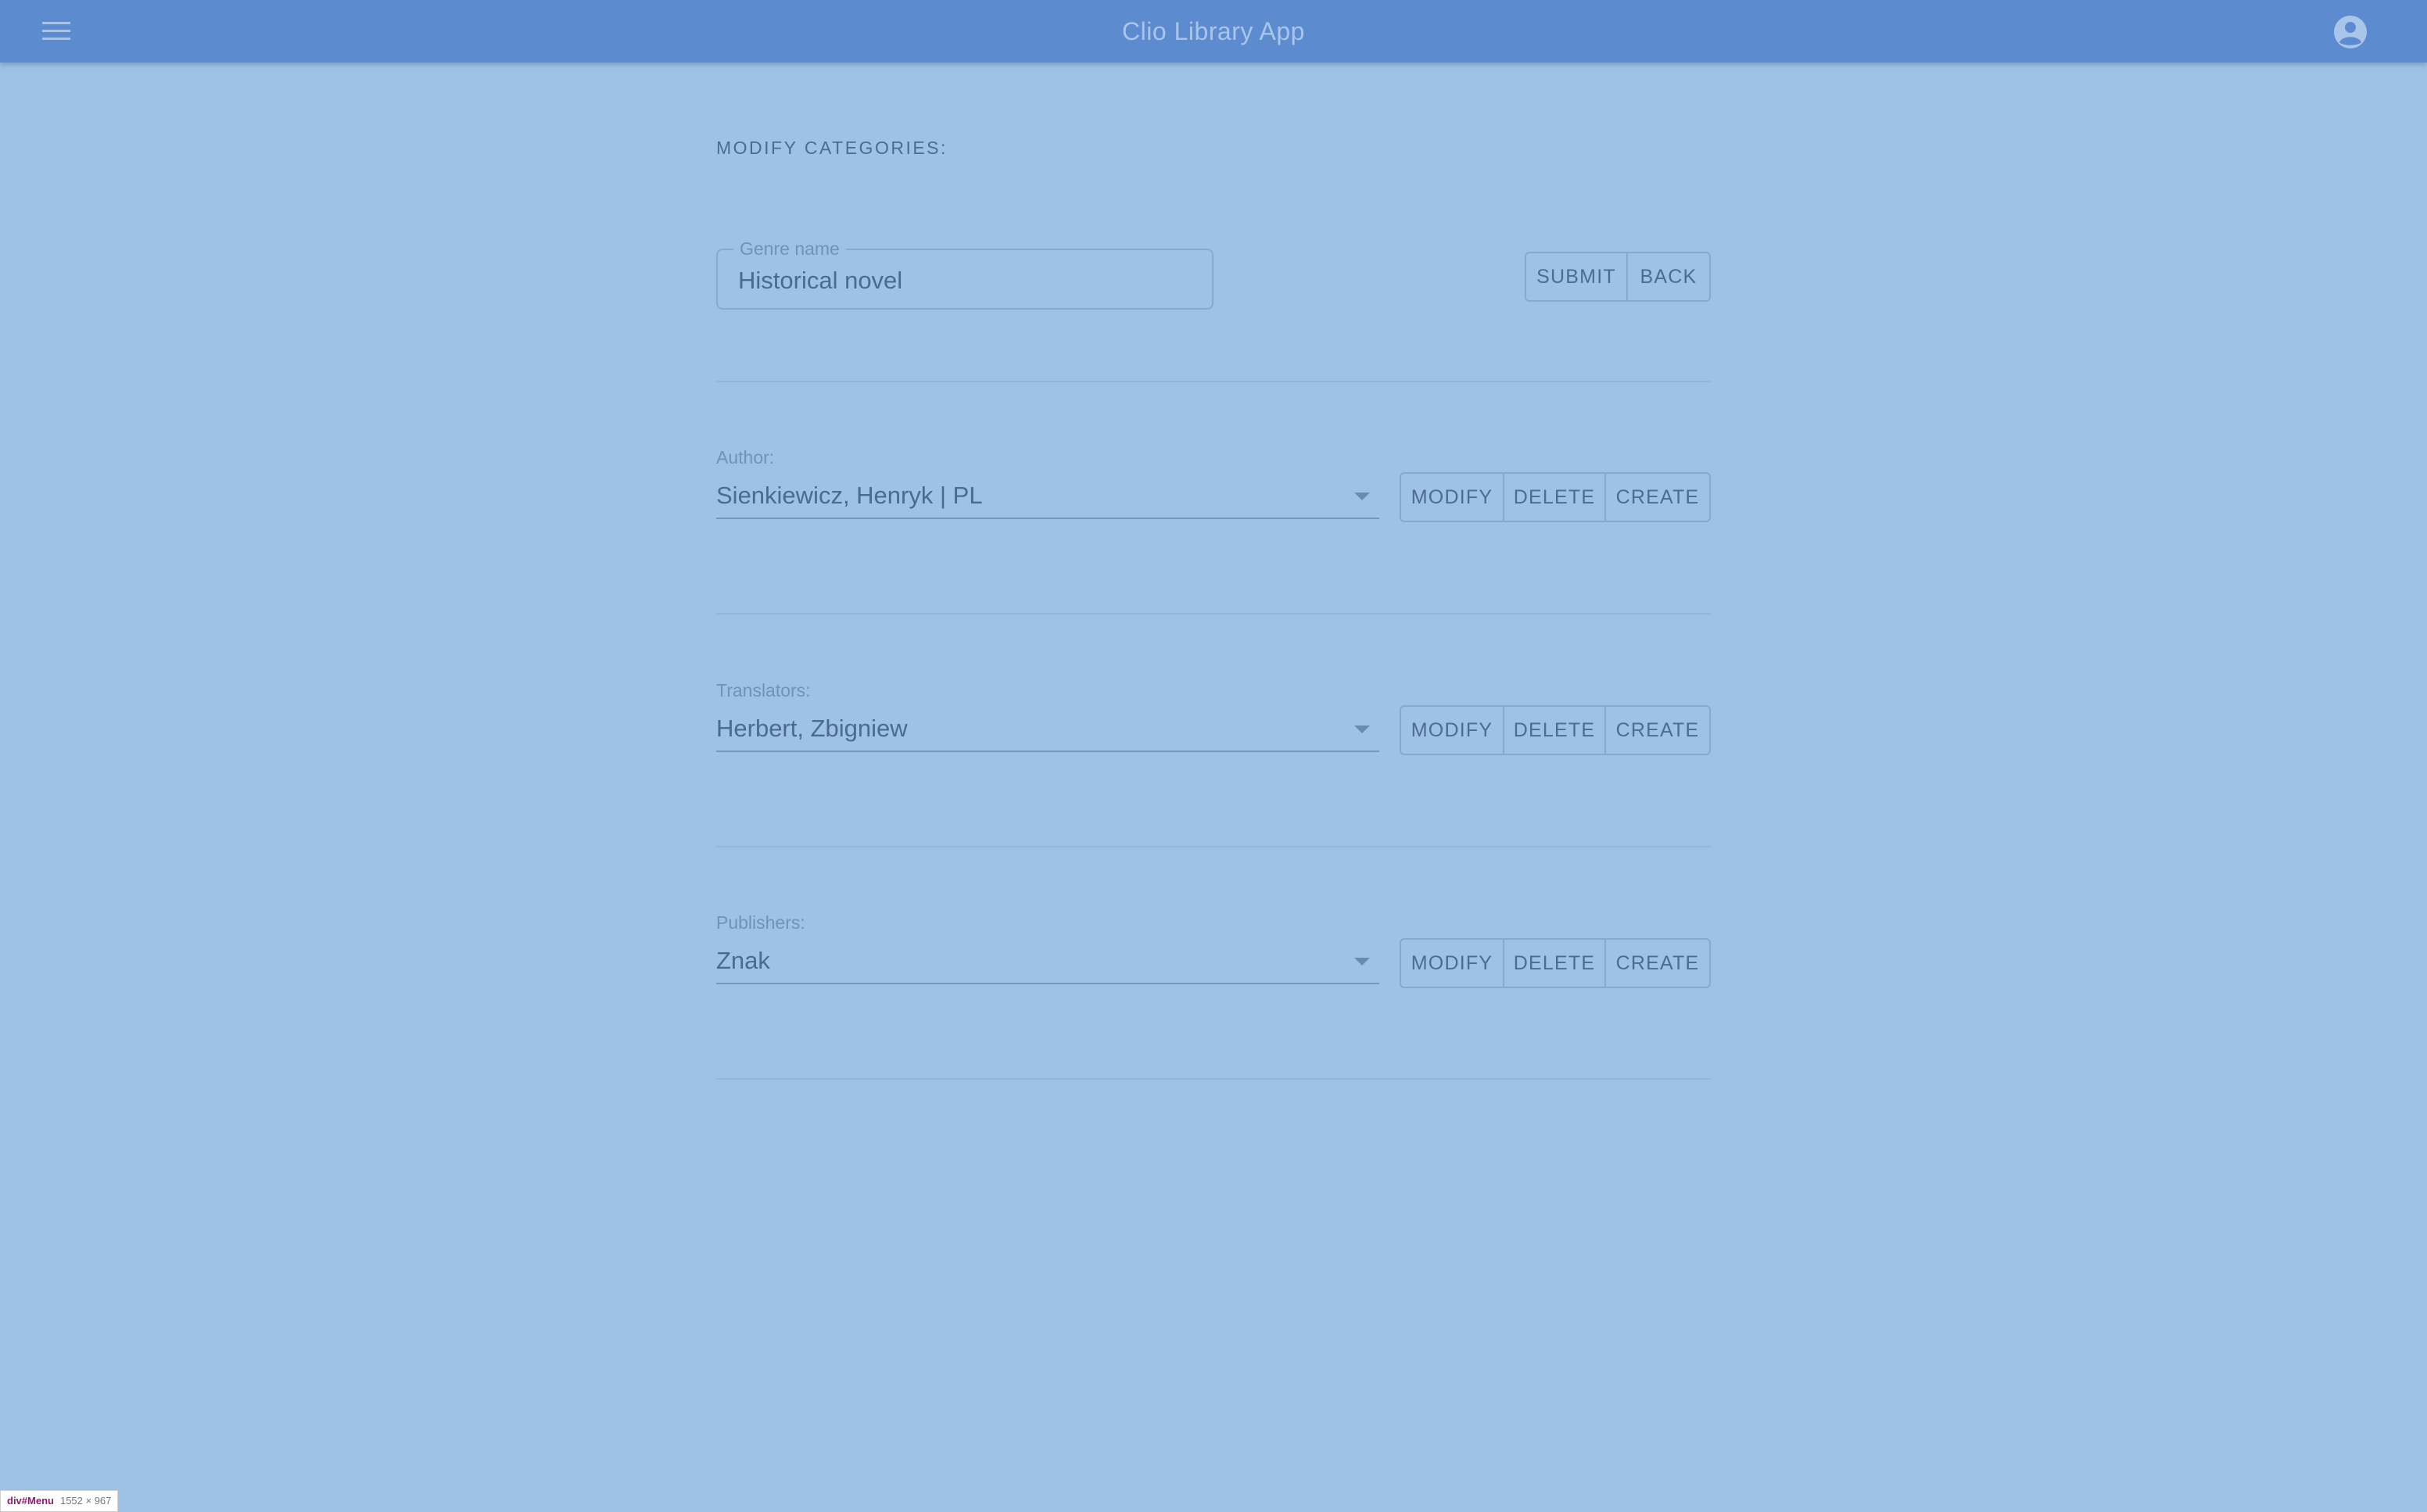 The height and width of the screenshot is (1512, 2427). Describe the element at coordinates (30, 1501) in the screenshot. I see `inspector-element-name: div#Menu` at that location.